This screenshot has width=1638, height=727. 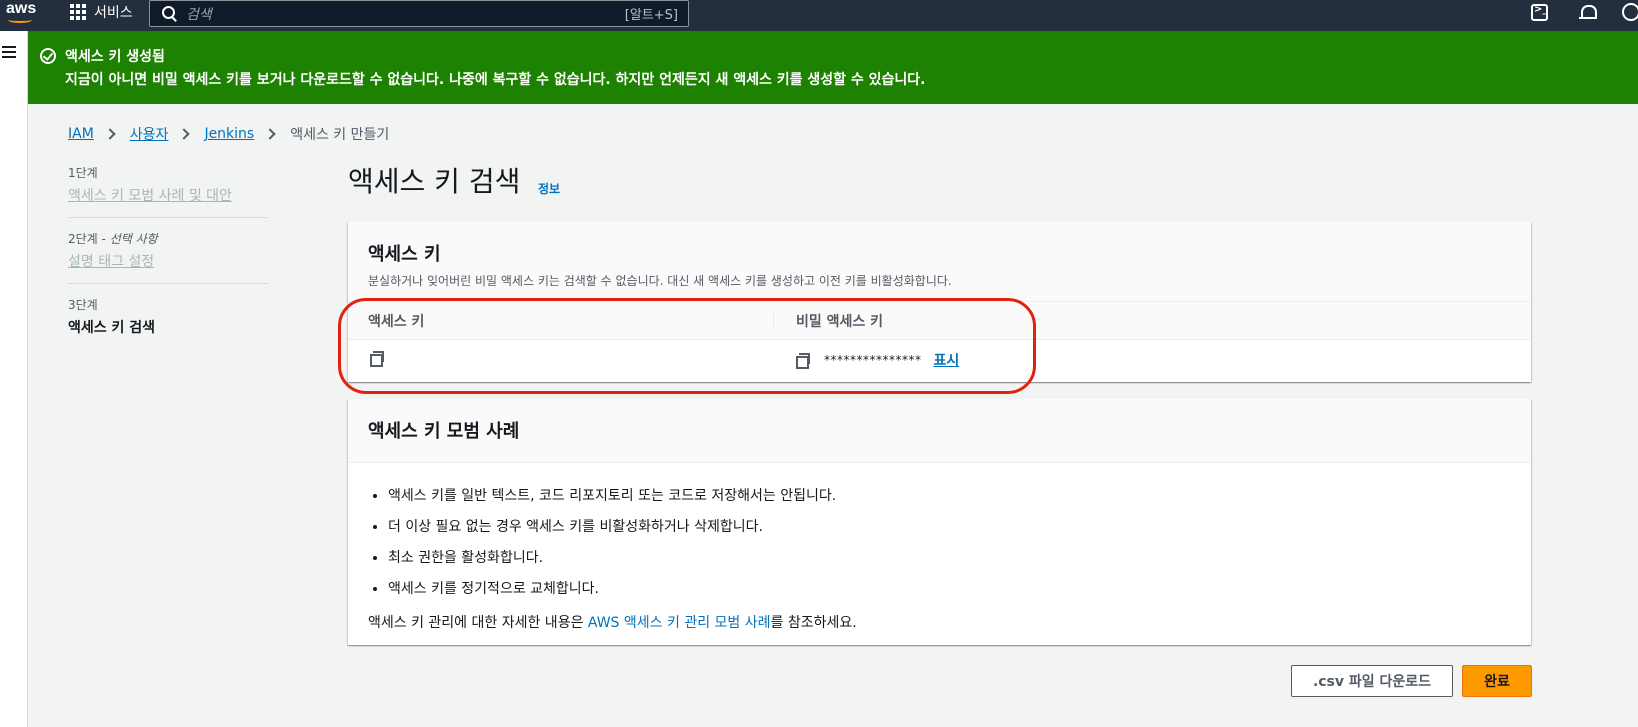 I want to click on search-shortcut-hint: [알트+S], so click(x=651, y=15).